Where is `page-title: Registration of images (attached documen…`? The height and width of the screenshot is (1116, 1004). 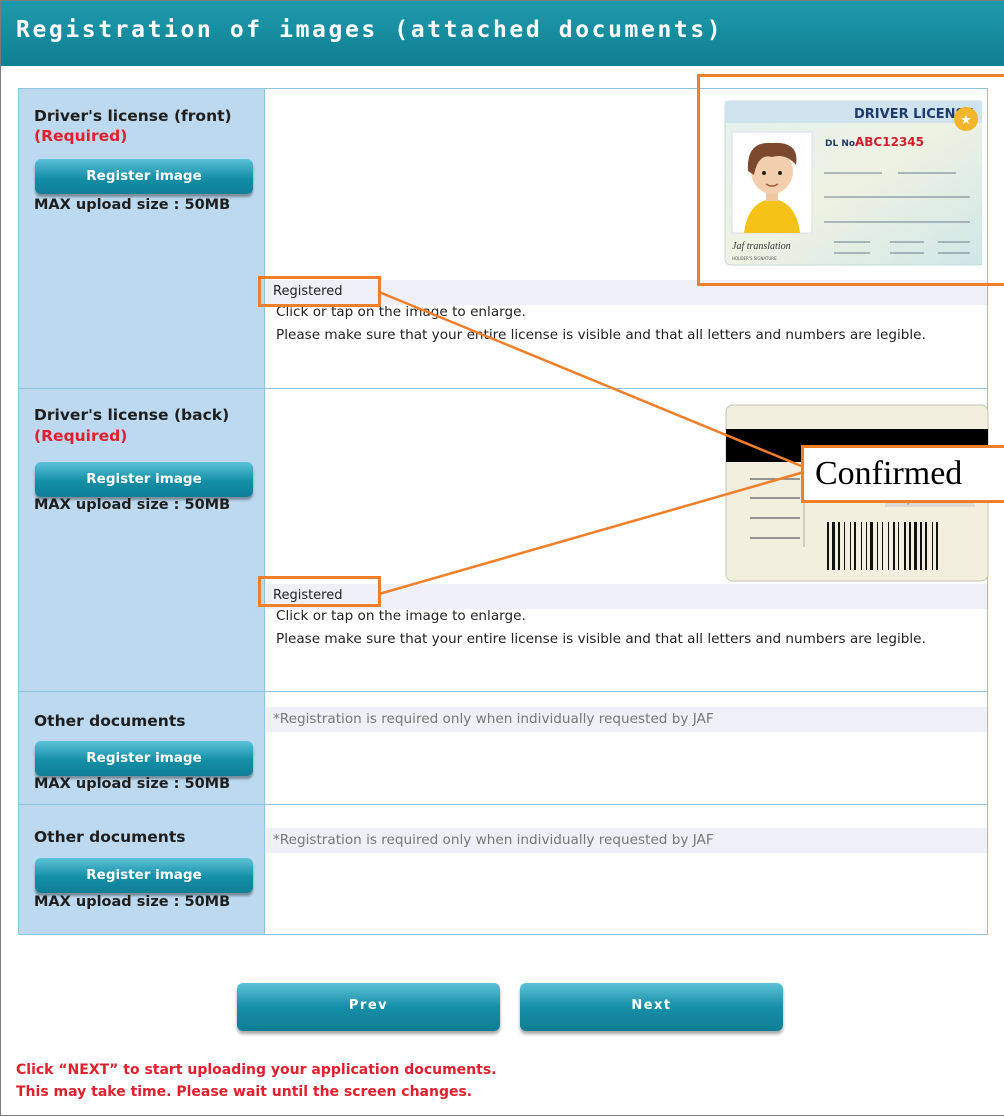
page-title: Registration of images (attached documen… is located at coordinates (370, 30).